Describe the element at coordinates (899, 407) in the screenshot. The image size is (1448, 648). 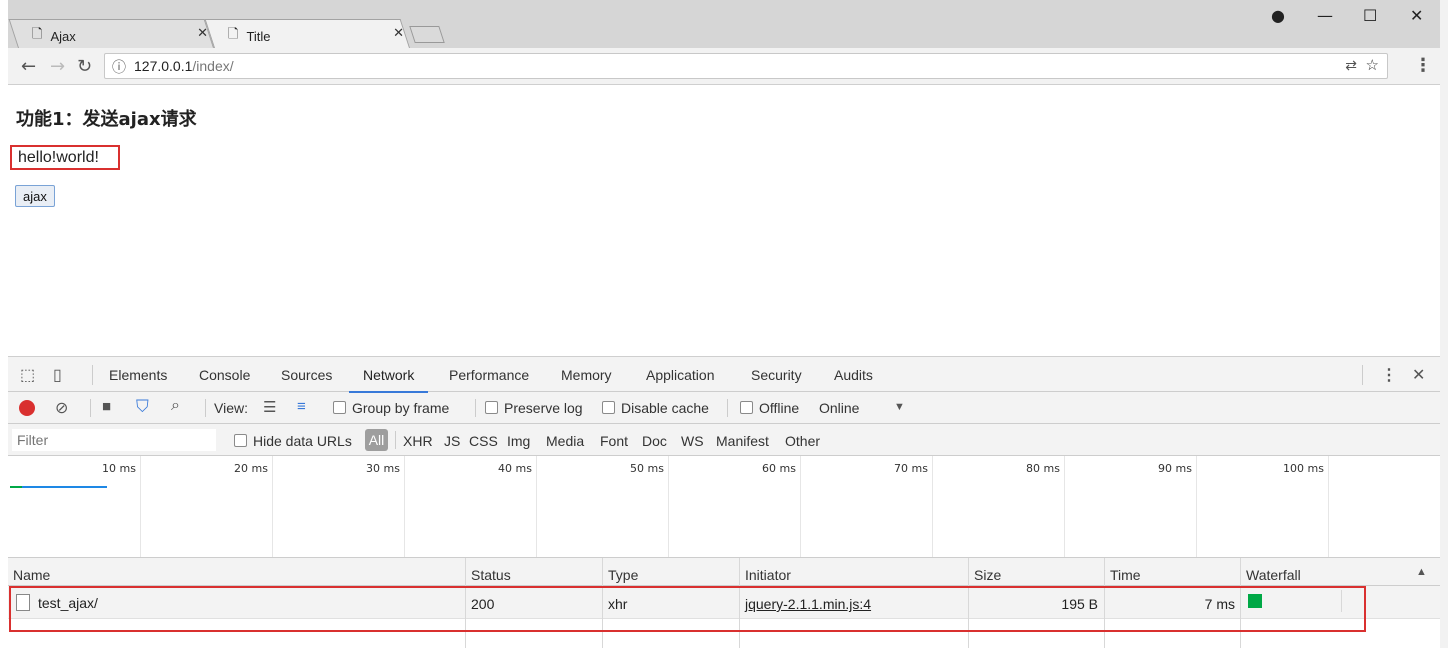
I see `chevron-down-icon: ▼` at that location.